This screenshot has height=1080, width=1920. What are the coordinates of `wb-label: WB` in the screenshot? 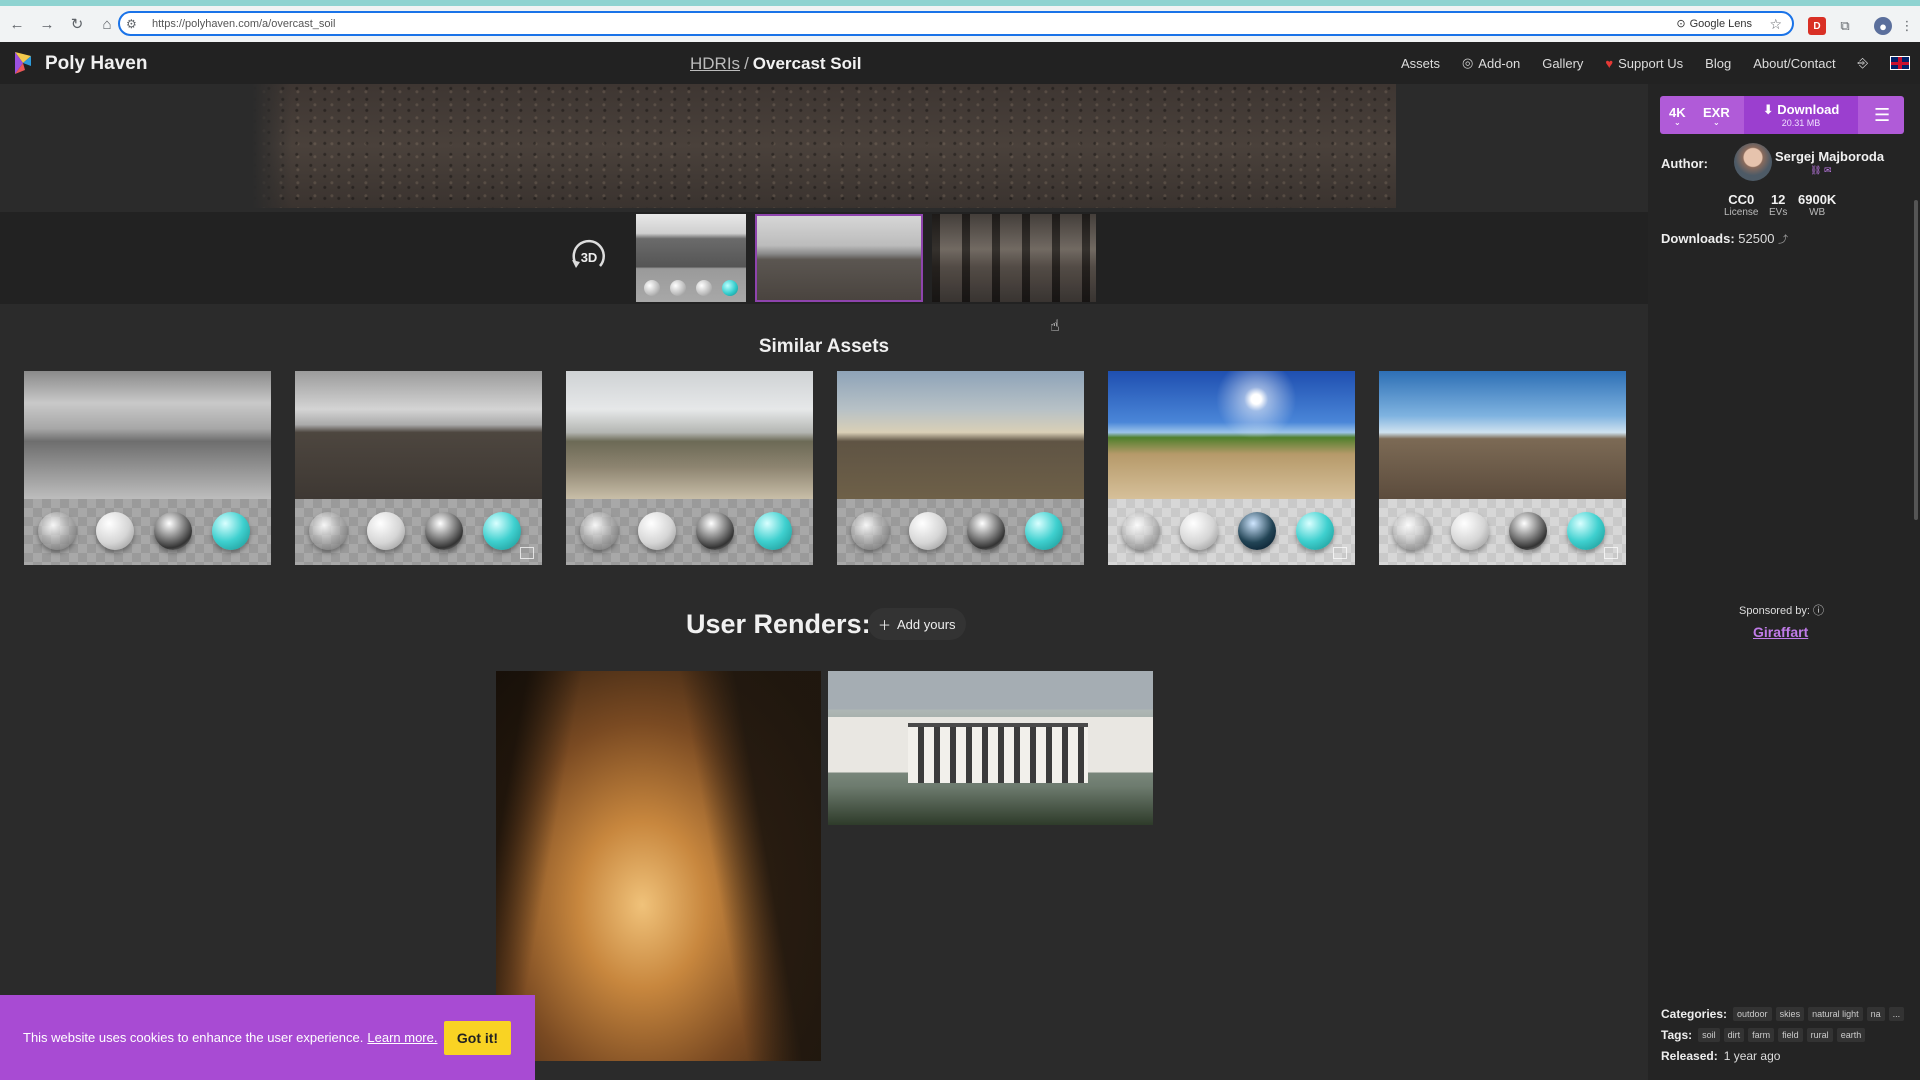 It's located at (1817, 212).